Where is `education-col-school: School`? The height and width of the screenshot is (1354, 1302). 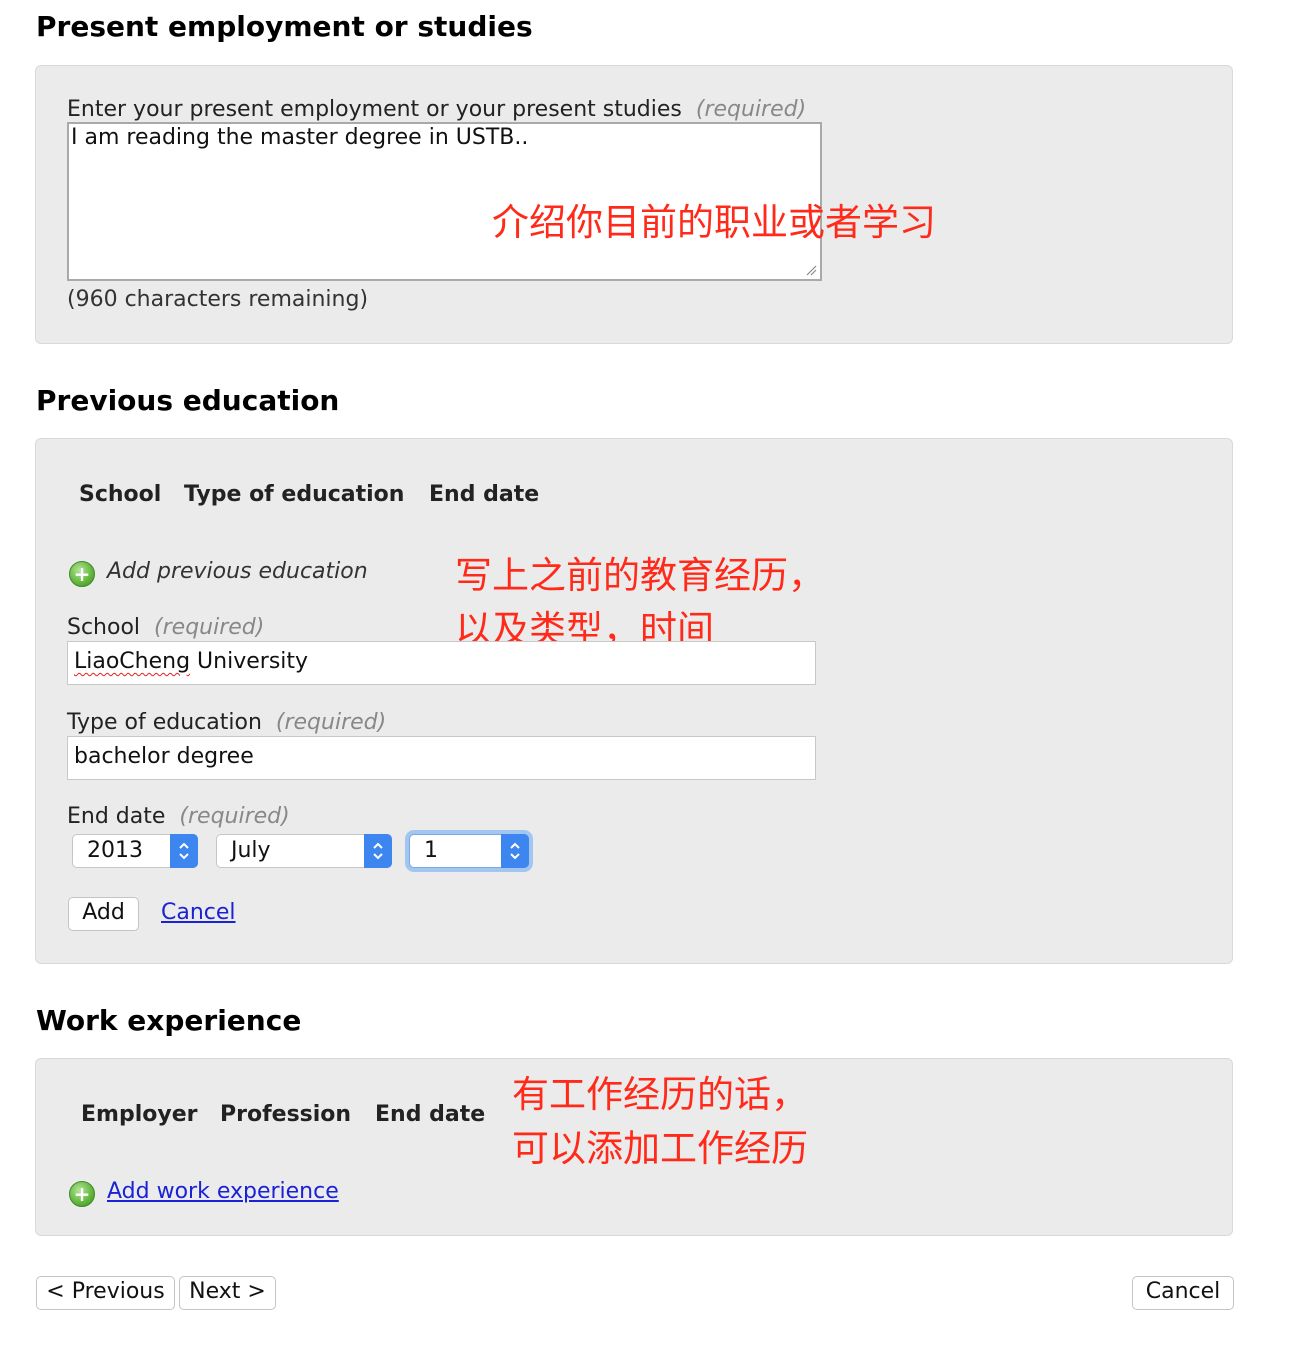
education-col-school: School is located at coordinates (120, 494).